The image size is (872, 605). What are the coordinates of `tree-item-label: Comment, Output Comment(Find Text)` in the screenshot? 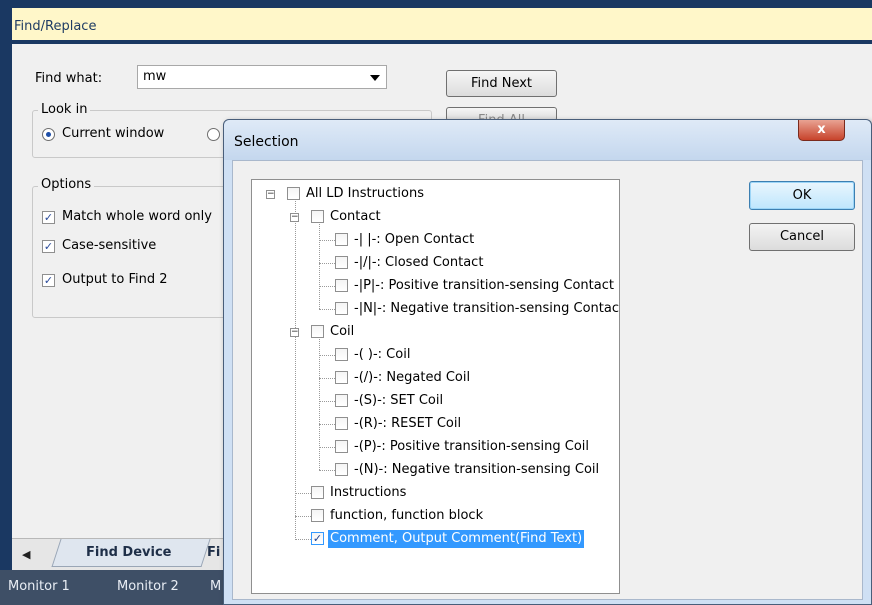 It's located at (456, 539).